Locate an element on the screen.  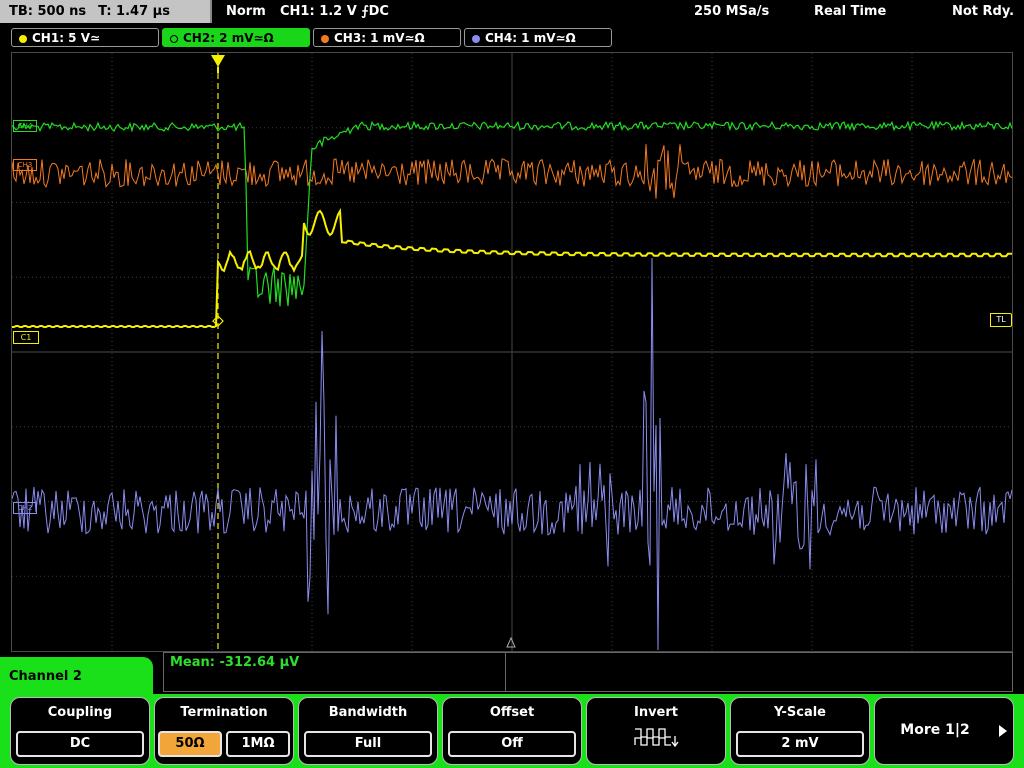
more-label: More 1|2 is located at coordinates (935, 730).